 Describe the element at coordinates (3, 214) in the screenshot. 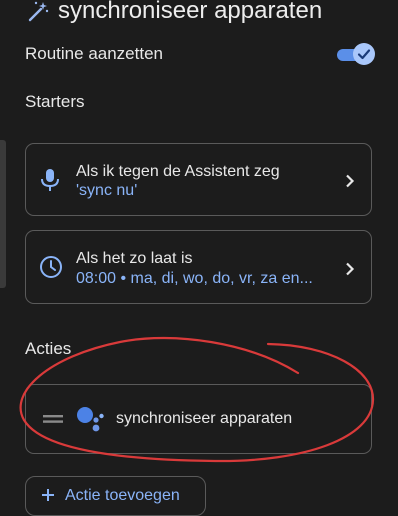

I see `scroll-indicator` at that location.